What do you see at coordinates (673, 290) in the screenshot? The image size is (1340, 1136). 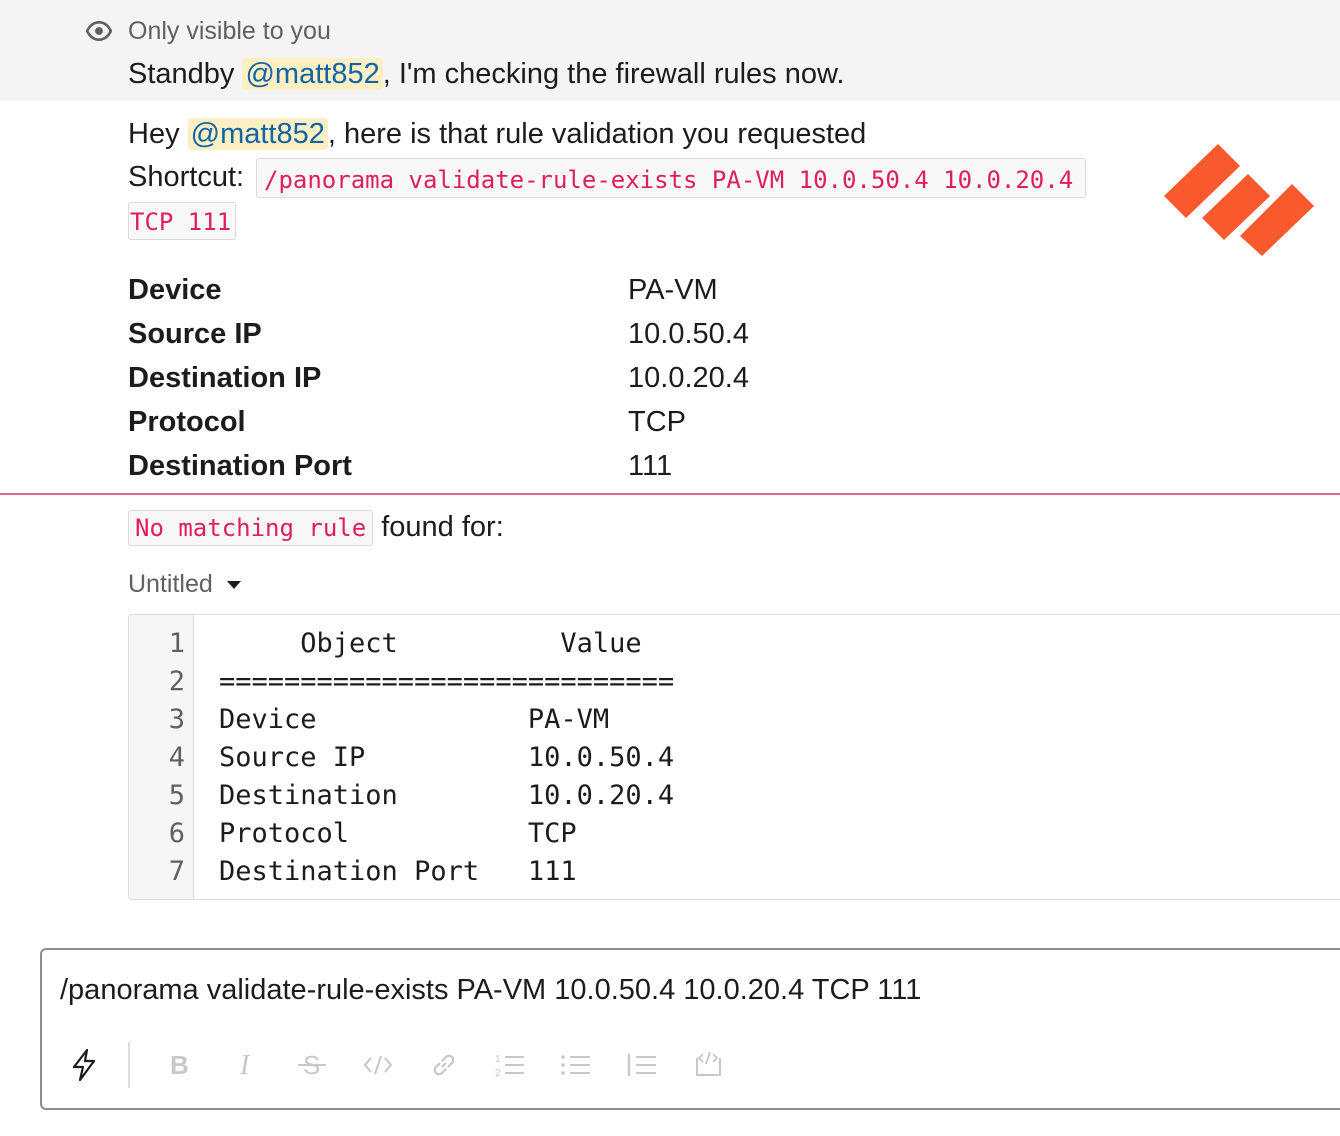 I see `field-value: PA-VM` at bounding box center [673, 290].